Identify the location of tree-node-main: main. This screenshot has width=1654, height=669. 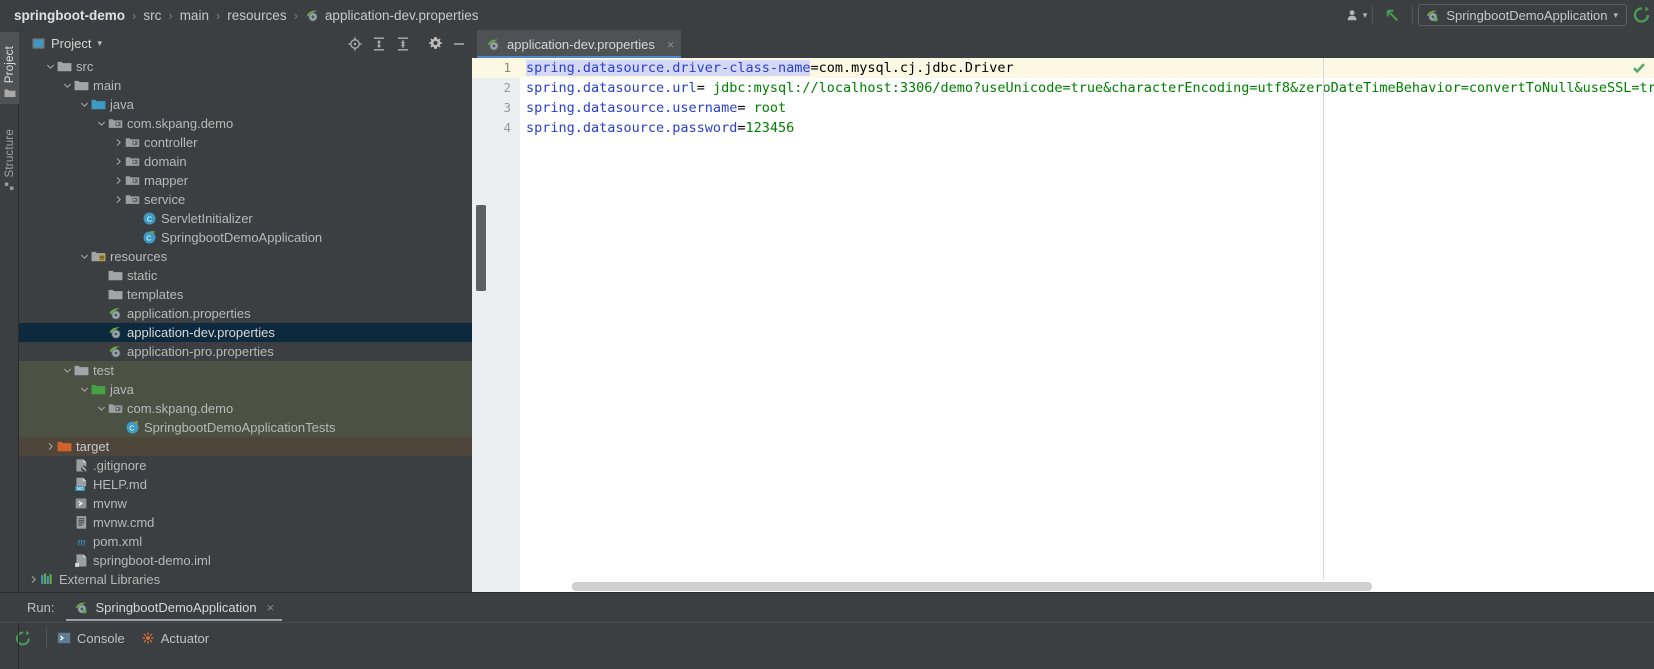
(245, 85).